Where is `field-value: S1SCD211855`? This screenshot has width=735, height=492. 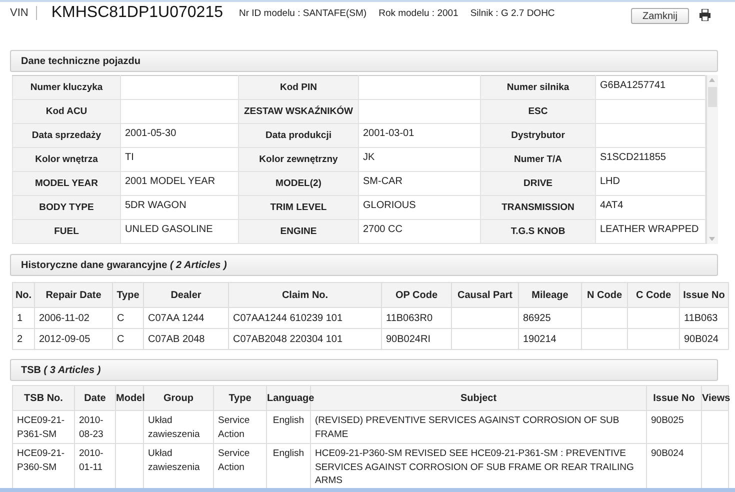
field-value: S1SCD211855 is located at coordinates (633, 157).